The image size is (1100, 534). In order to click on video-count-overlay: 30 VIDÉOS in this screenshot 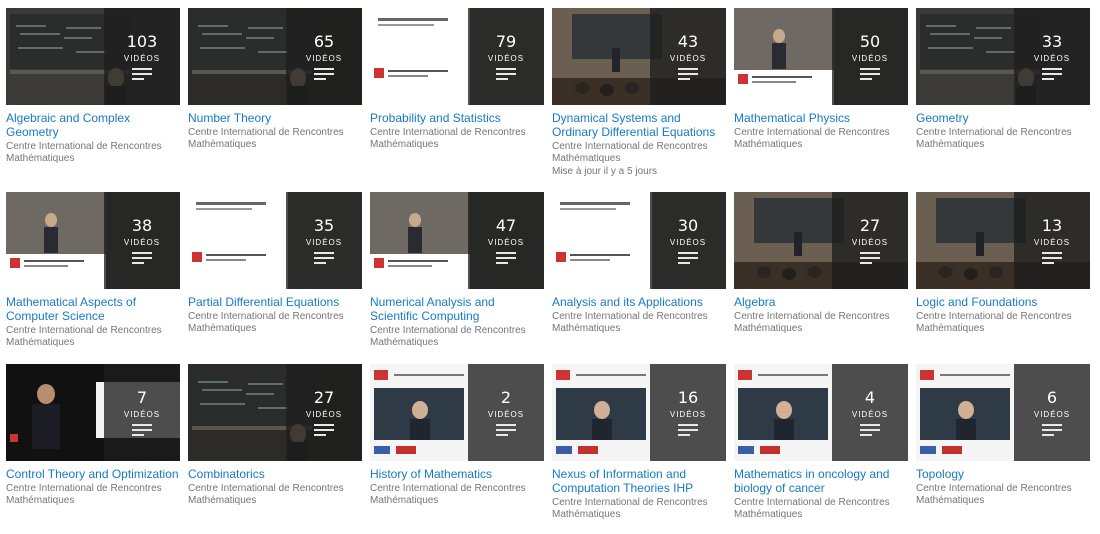, I will do `click(688, 240)`.